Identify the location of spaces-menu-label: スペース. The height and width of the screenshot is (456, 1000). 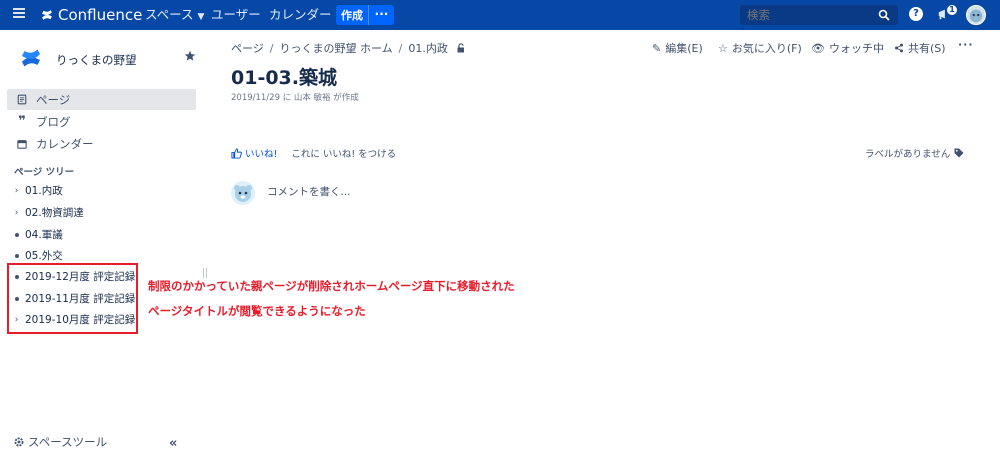
(169, 14).